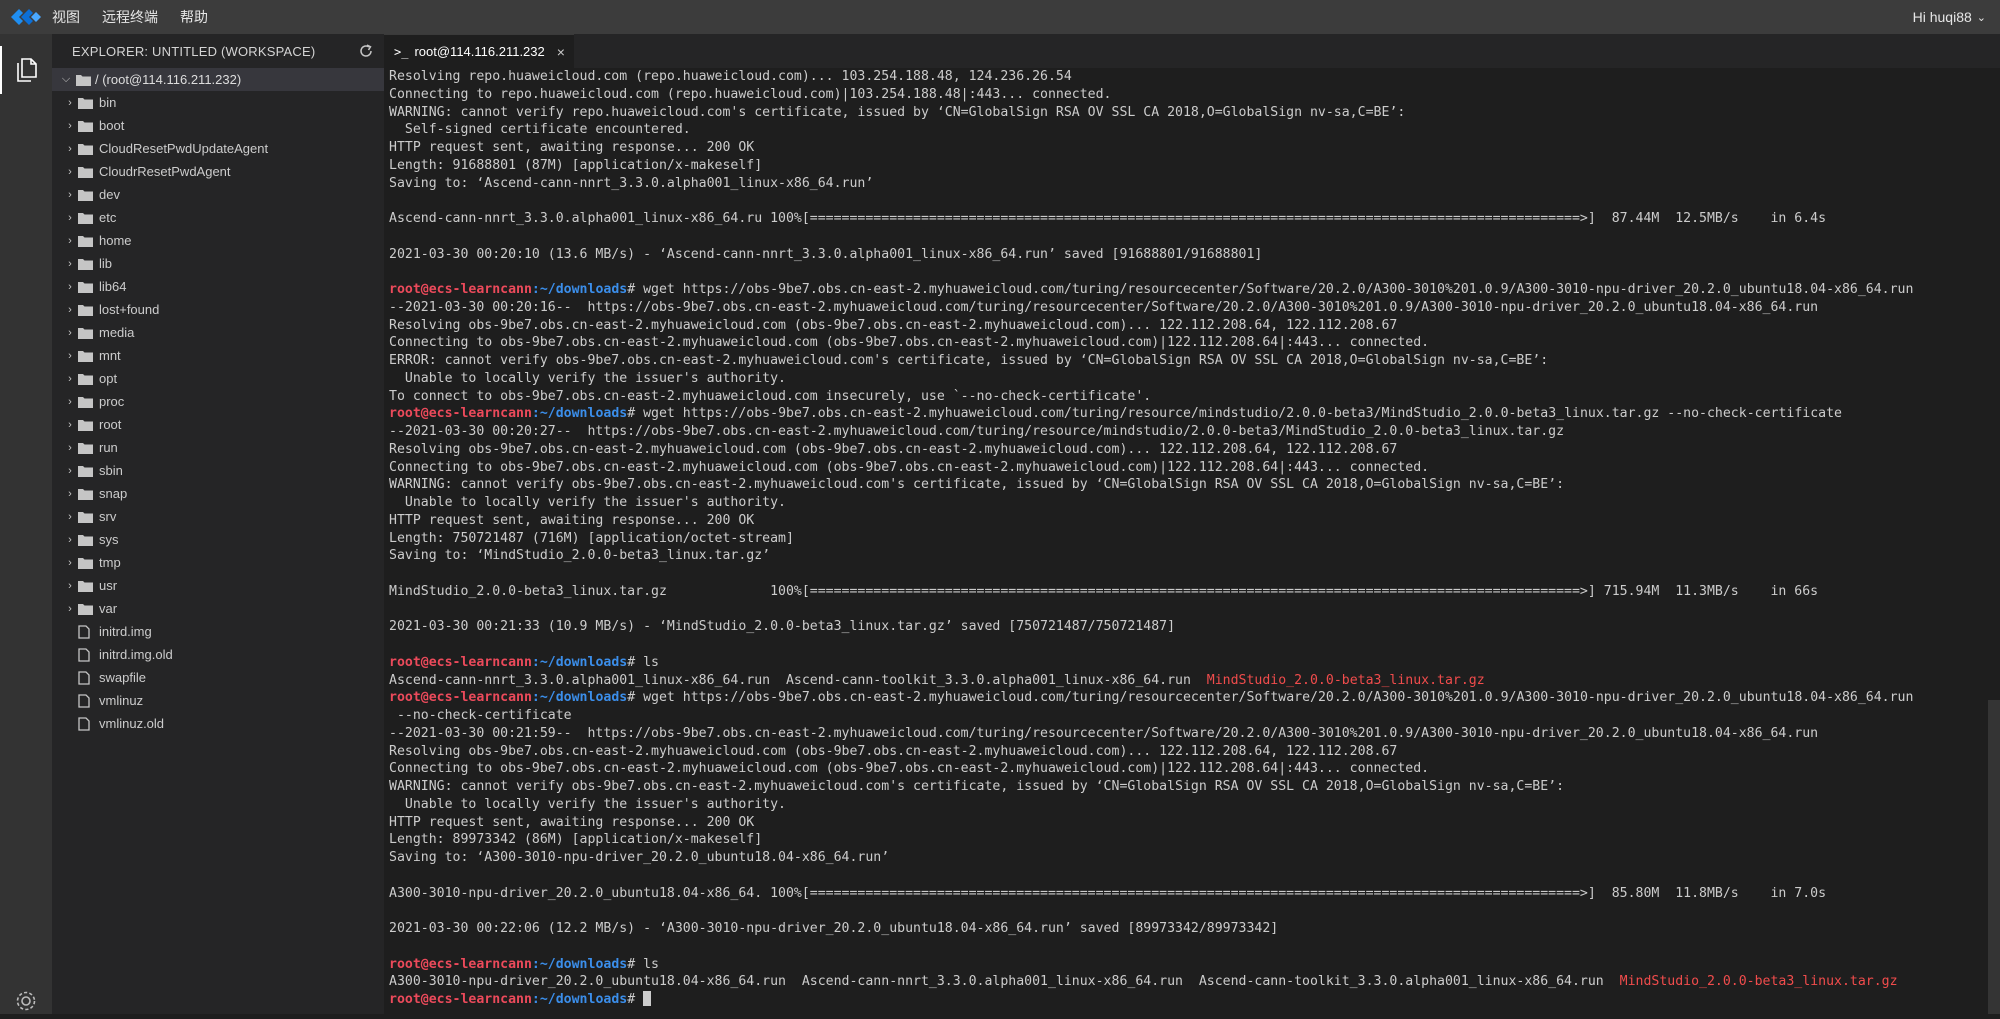 Image resolution: width=2000 pixels, height=1019 pixels. What do you see at coordinates (66, 17) in the screenshot?
I see `menu-view: 视图` at bounding box center [66, 17].